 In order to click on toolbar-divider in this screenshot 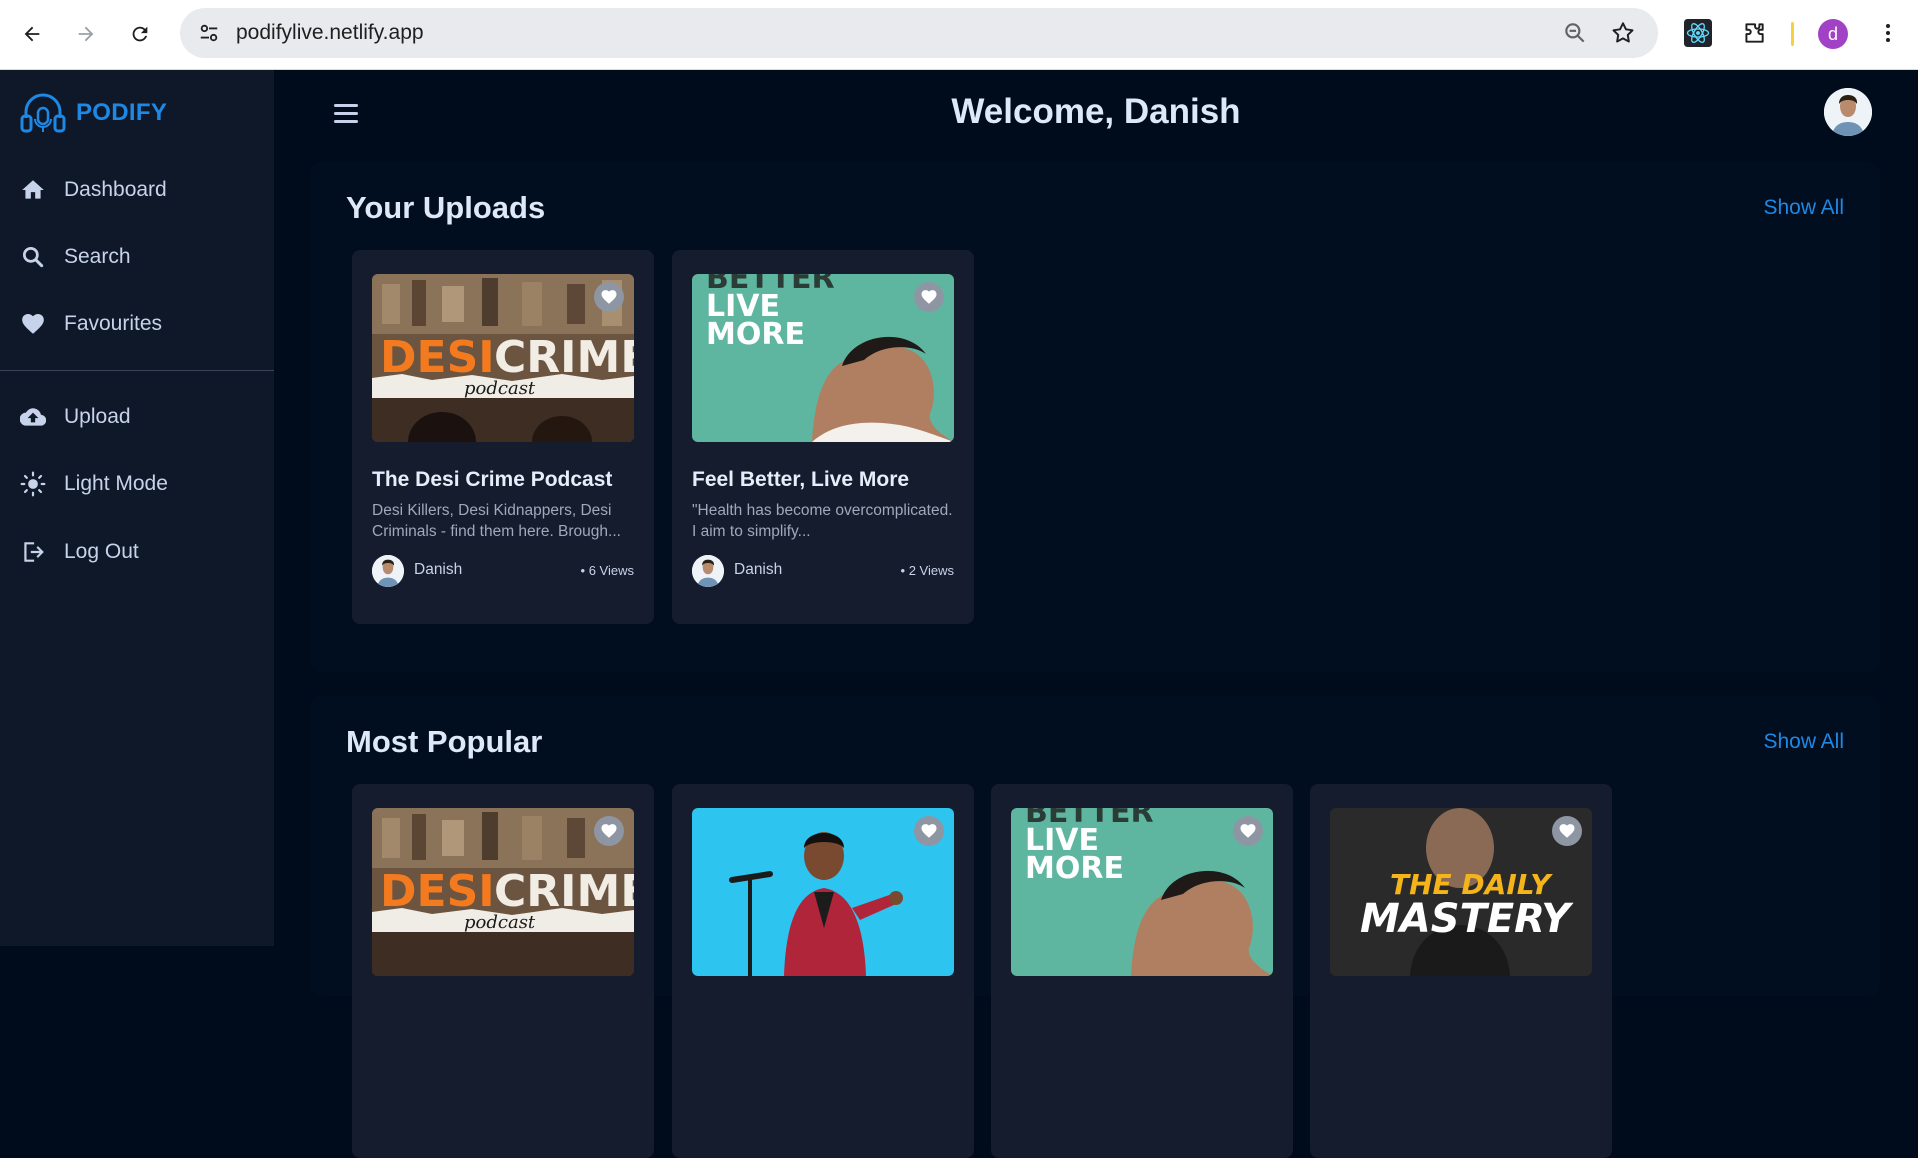, I will do `click(1792, 34)`.